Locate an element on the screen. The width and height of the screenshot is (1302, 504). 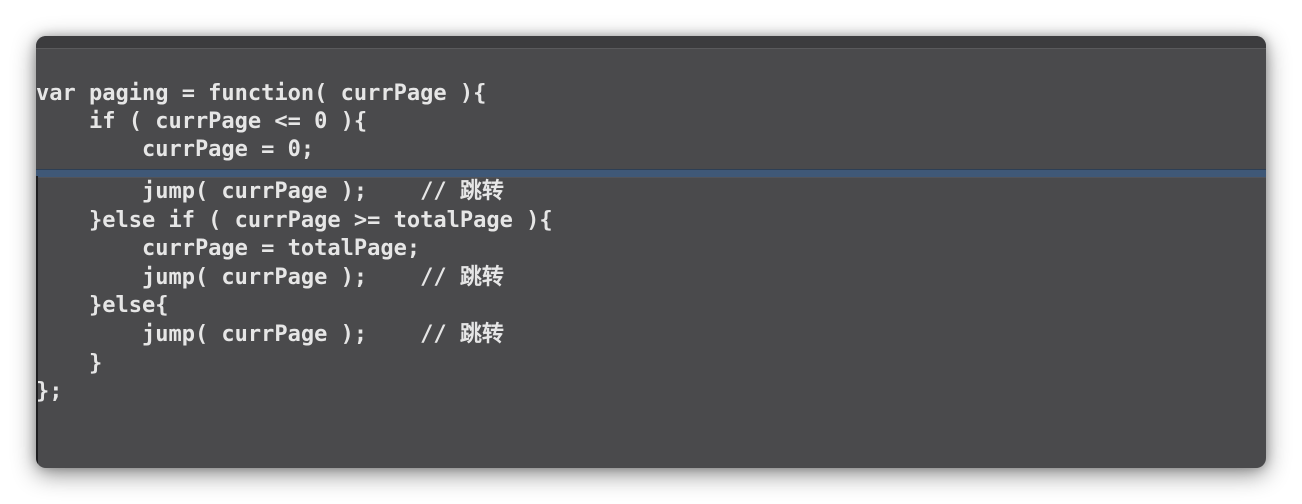
code-line: if ( currPage <= 0 ){ is located at coordinates (202, 121).